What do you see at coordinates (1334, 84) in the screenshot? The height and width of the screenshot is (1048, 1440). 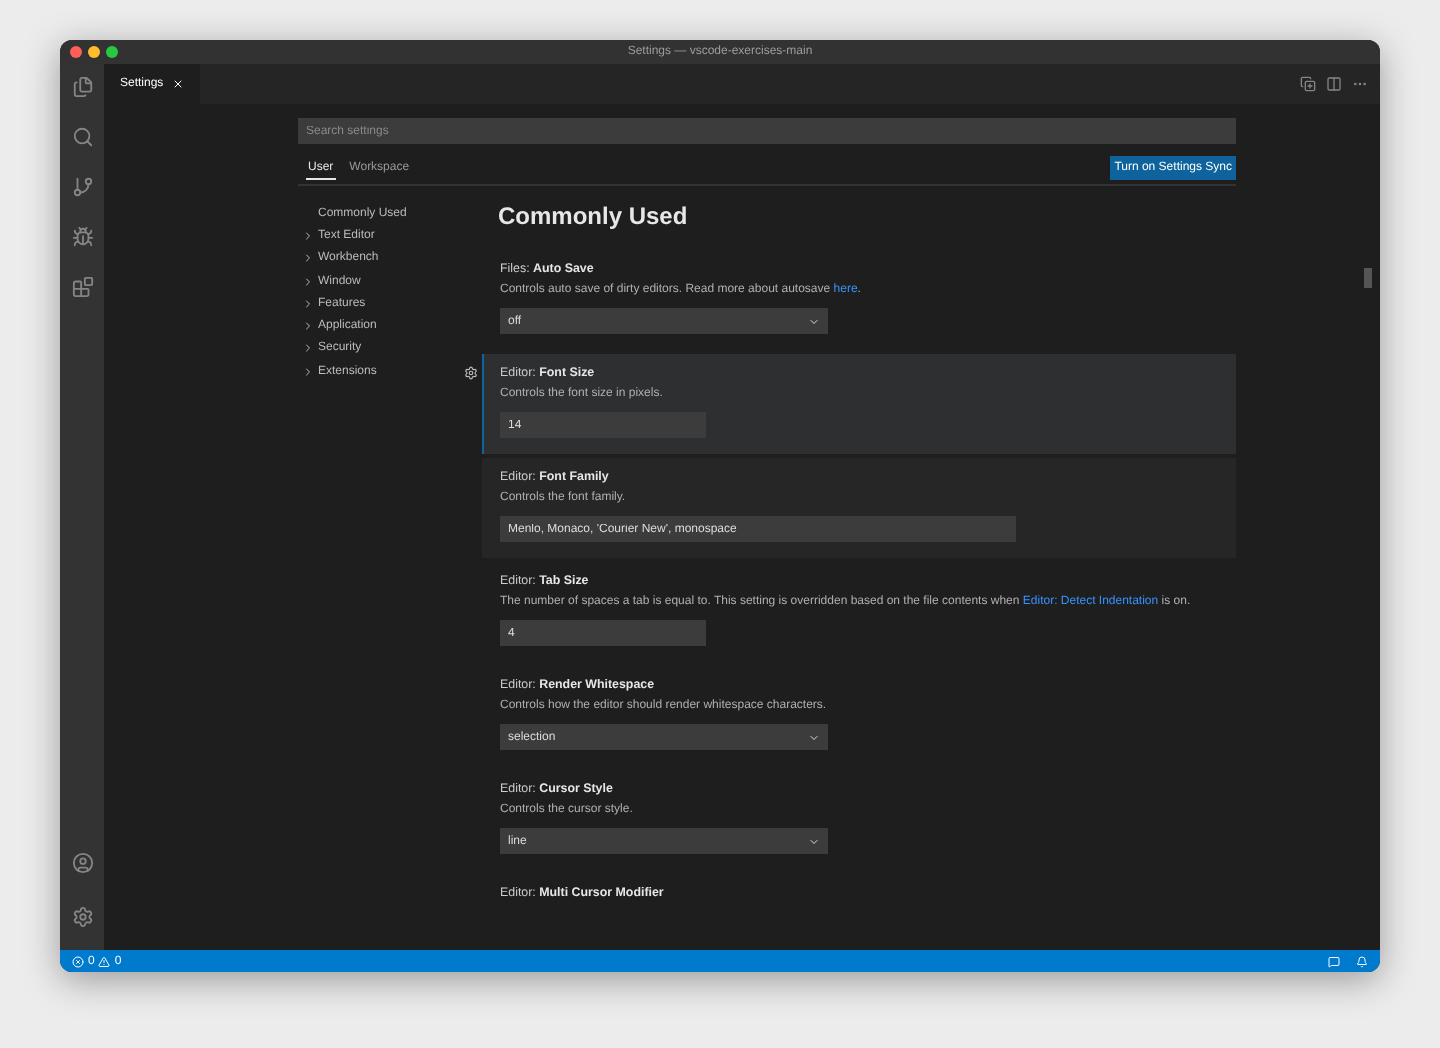 I see `split-editor-icon` at bounding box center [1334, 84].